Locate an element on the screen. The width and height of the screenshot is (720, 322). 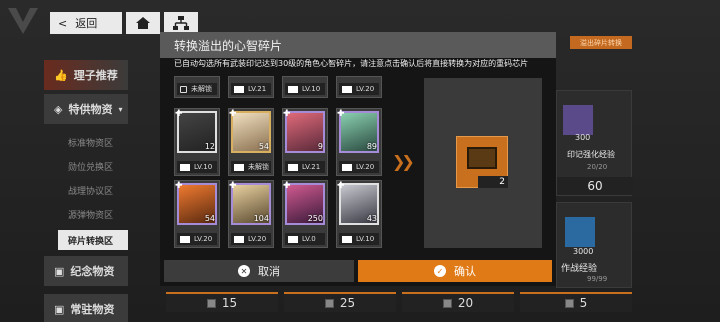
xp-chip-icon is located at coordinates (580, 232).